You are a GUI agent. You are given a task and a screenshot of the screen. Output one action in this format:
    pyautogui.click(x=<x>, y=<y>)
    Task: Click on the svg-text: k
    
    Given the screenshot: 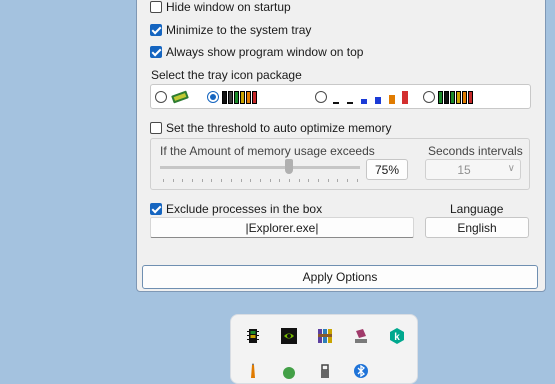 What is the action you would take?
    pyautogui.click(x=397, y=337)
    